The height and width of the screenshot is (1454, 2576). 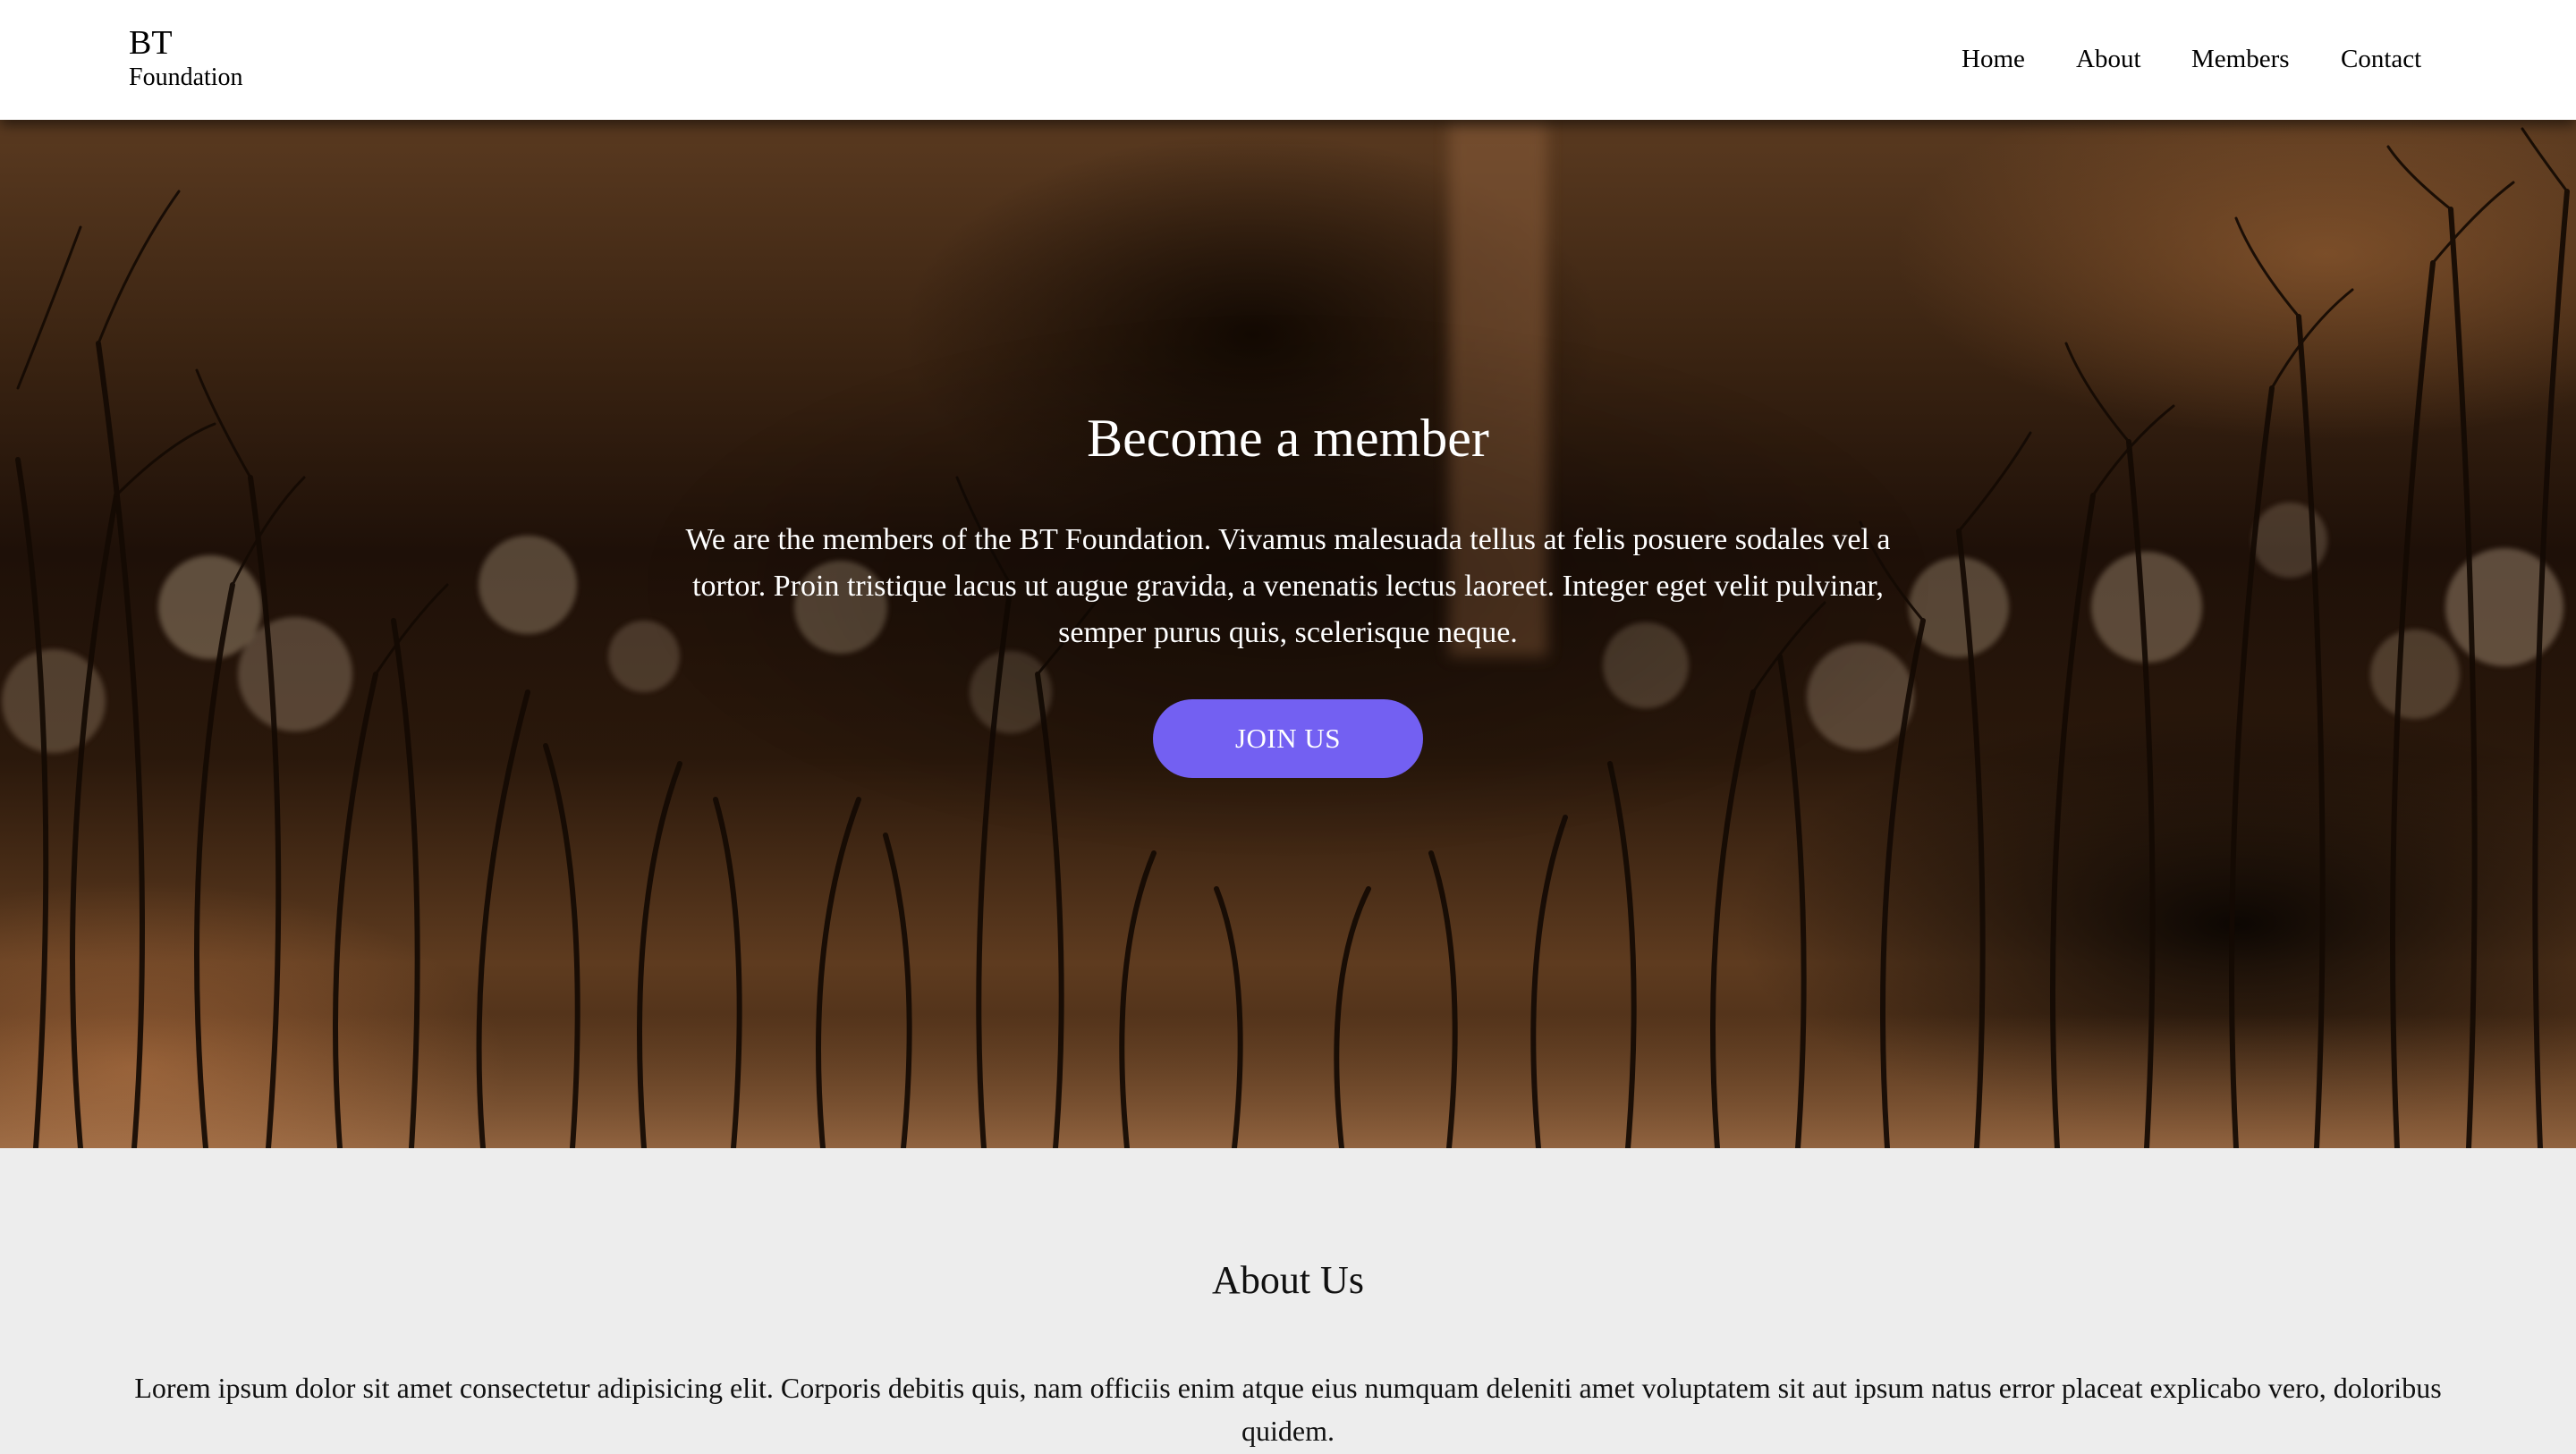 I want to click on nav-members: Members, so click(x=2240, y=59).